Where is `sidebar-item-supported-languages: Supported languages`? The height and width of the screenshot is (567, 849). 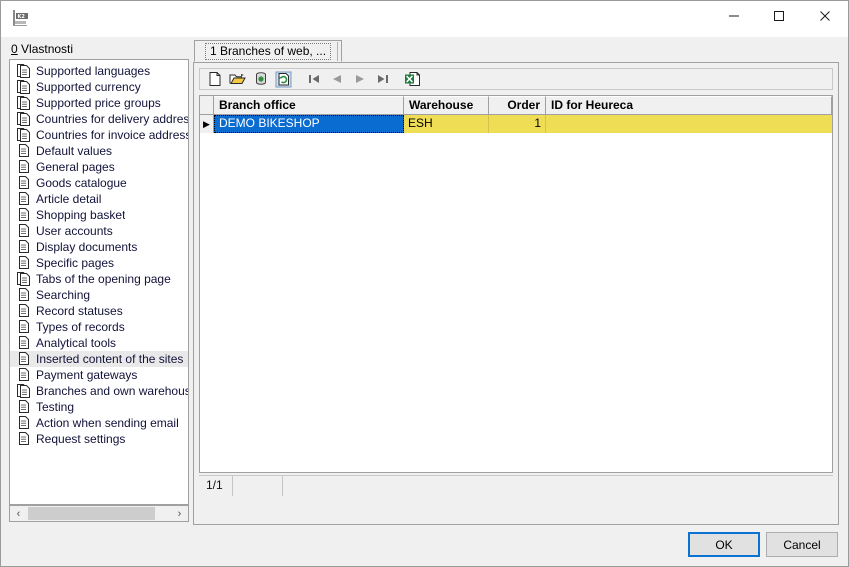 sidebar-item-supported-languages: Supported languages is located at coordinates (99, 71).